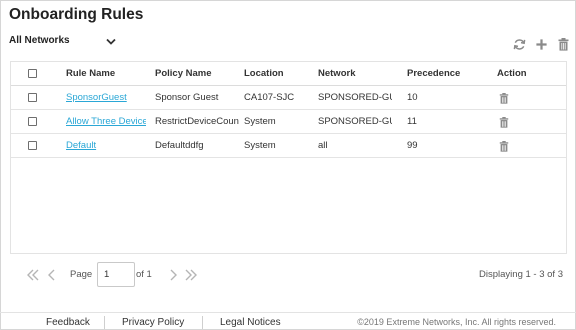  What do you see at coordinates (280, 74) in the screenshot?
I see `header-location: Location` at bounding box center [280, 74].